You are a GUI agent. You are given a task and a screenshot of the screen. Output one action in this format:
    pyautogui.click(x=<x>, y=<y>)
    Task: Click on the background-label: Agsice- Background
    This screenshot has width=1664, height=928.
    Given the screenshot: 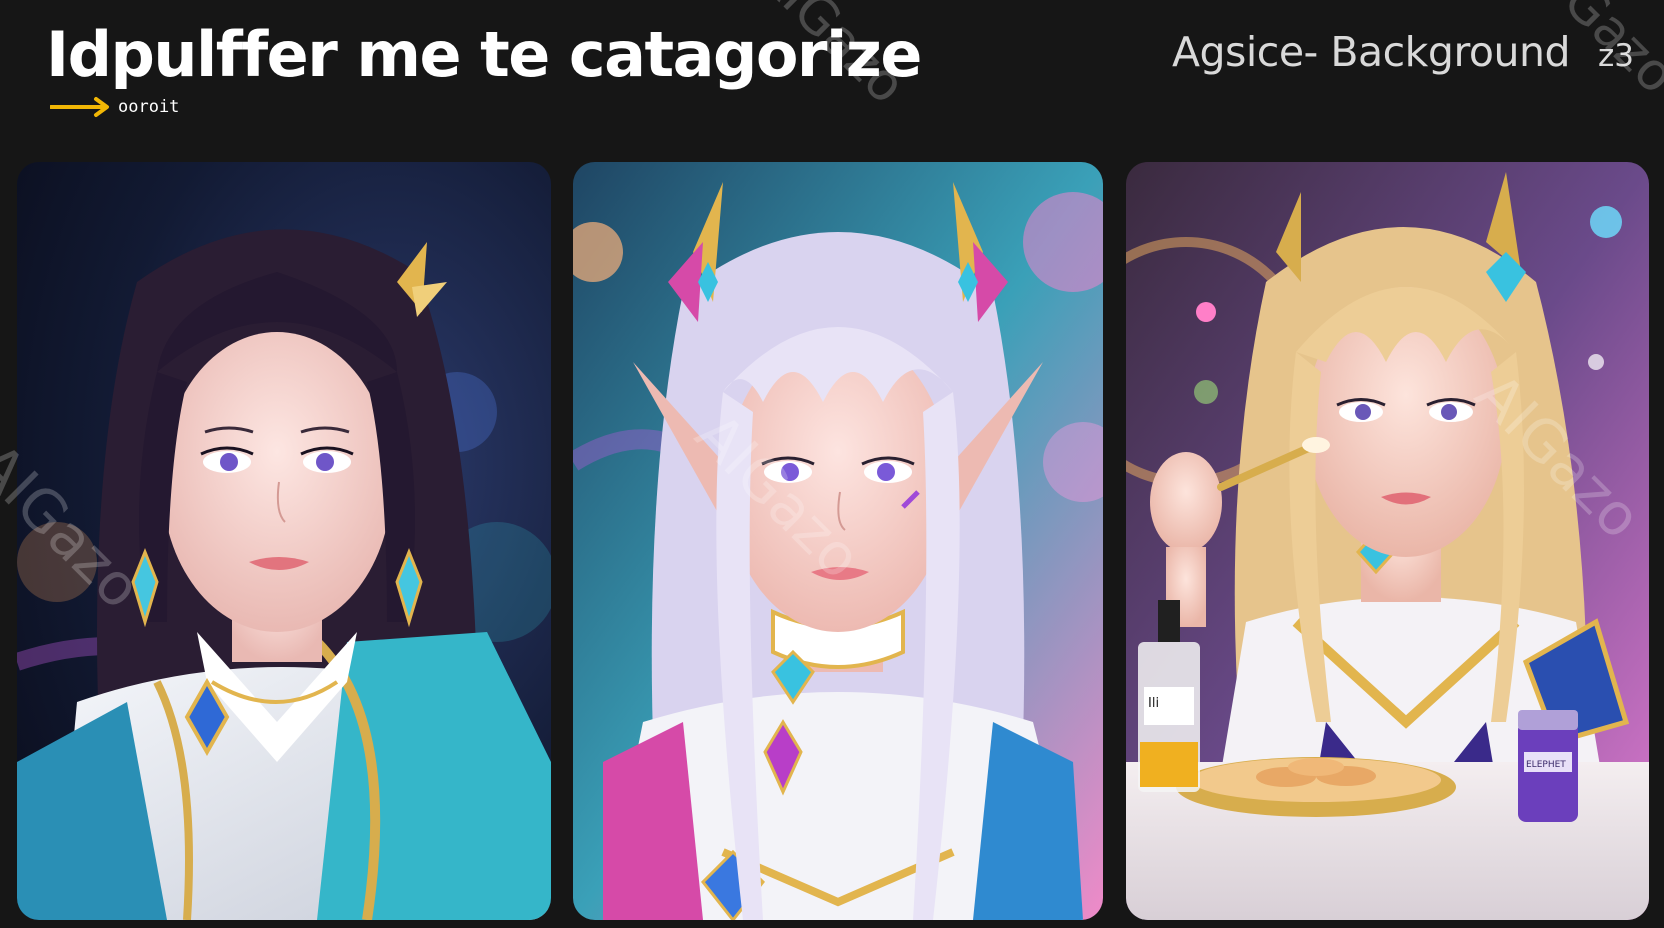 What is the action you would take?
    pyautogui.click(x=1371, y=52)
    